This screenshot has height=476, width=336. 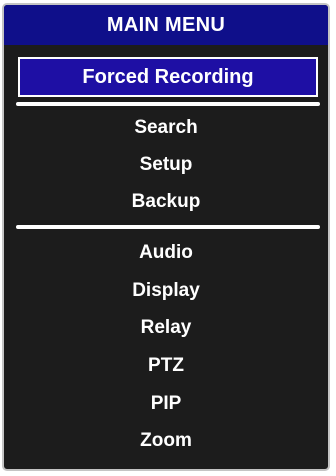 I want to click on menu-item-relay: Relay, so click(x=166, y=328).